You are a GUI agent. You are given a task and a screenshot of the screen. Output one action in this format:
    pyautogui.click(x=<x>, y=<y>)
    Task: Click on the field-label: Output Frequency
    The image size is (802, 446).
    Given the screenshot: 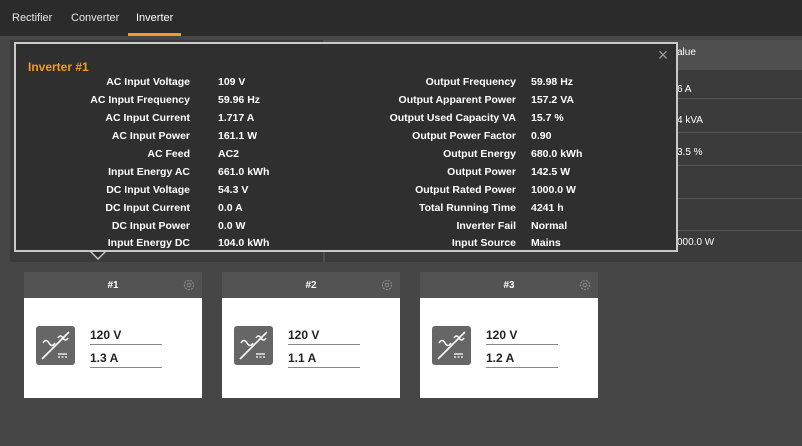 What is the action you would take?
    pyautogui.click(x=470, y=82)
    